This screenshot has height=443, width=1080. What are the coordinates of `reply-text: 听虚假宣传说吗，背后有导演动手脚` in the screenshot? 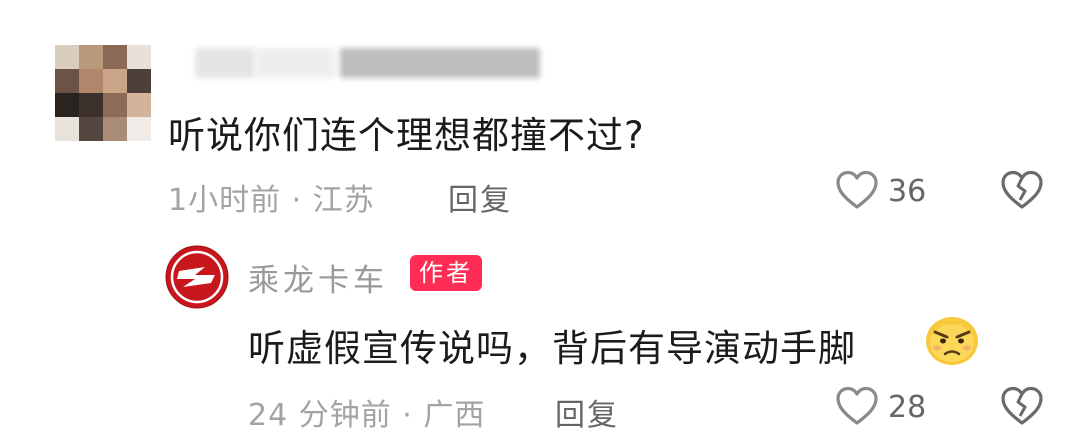 It's located at (552, 348).